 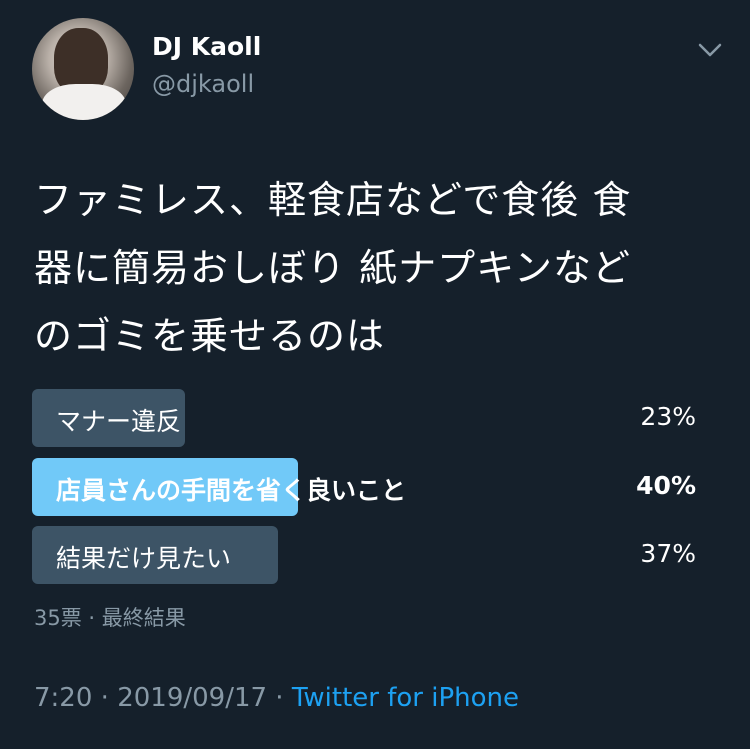 What do you see at coordinates (206, 46) in the screenshot?
I see `display-name: DJ Kaoll` at bounding box center [206, 46].